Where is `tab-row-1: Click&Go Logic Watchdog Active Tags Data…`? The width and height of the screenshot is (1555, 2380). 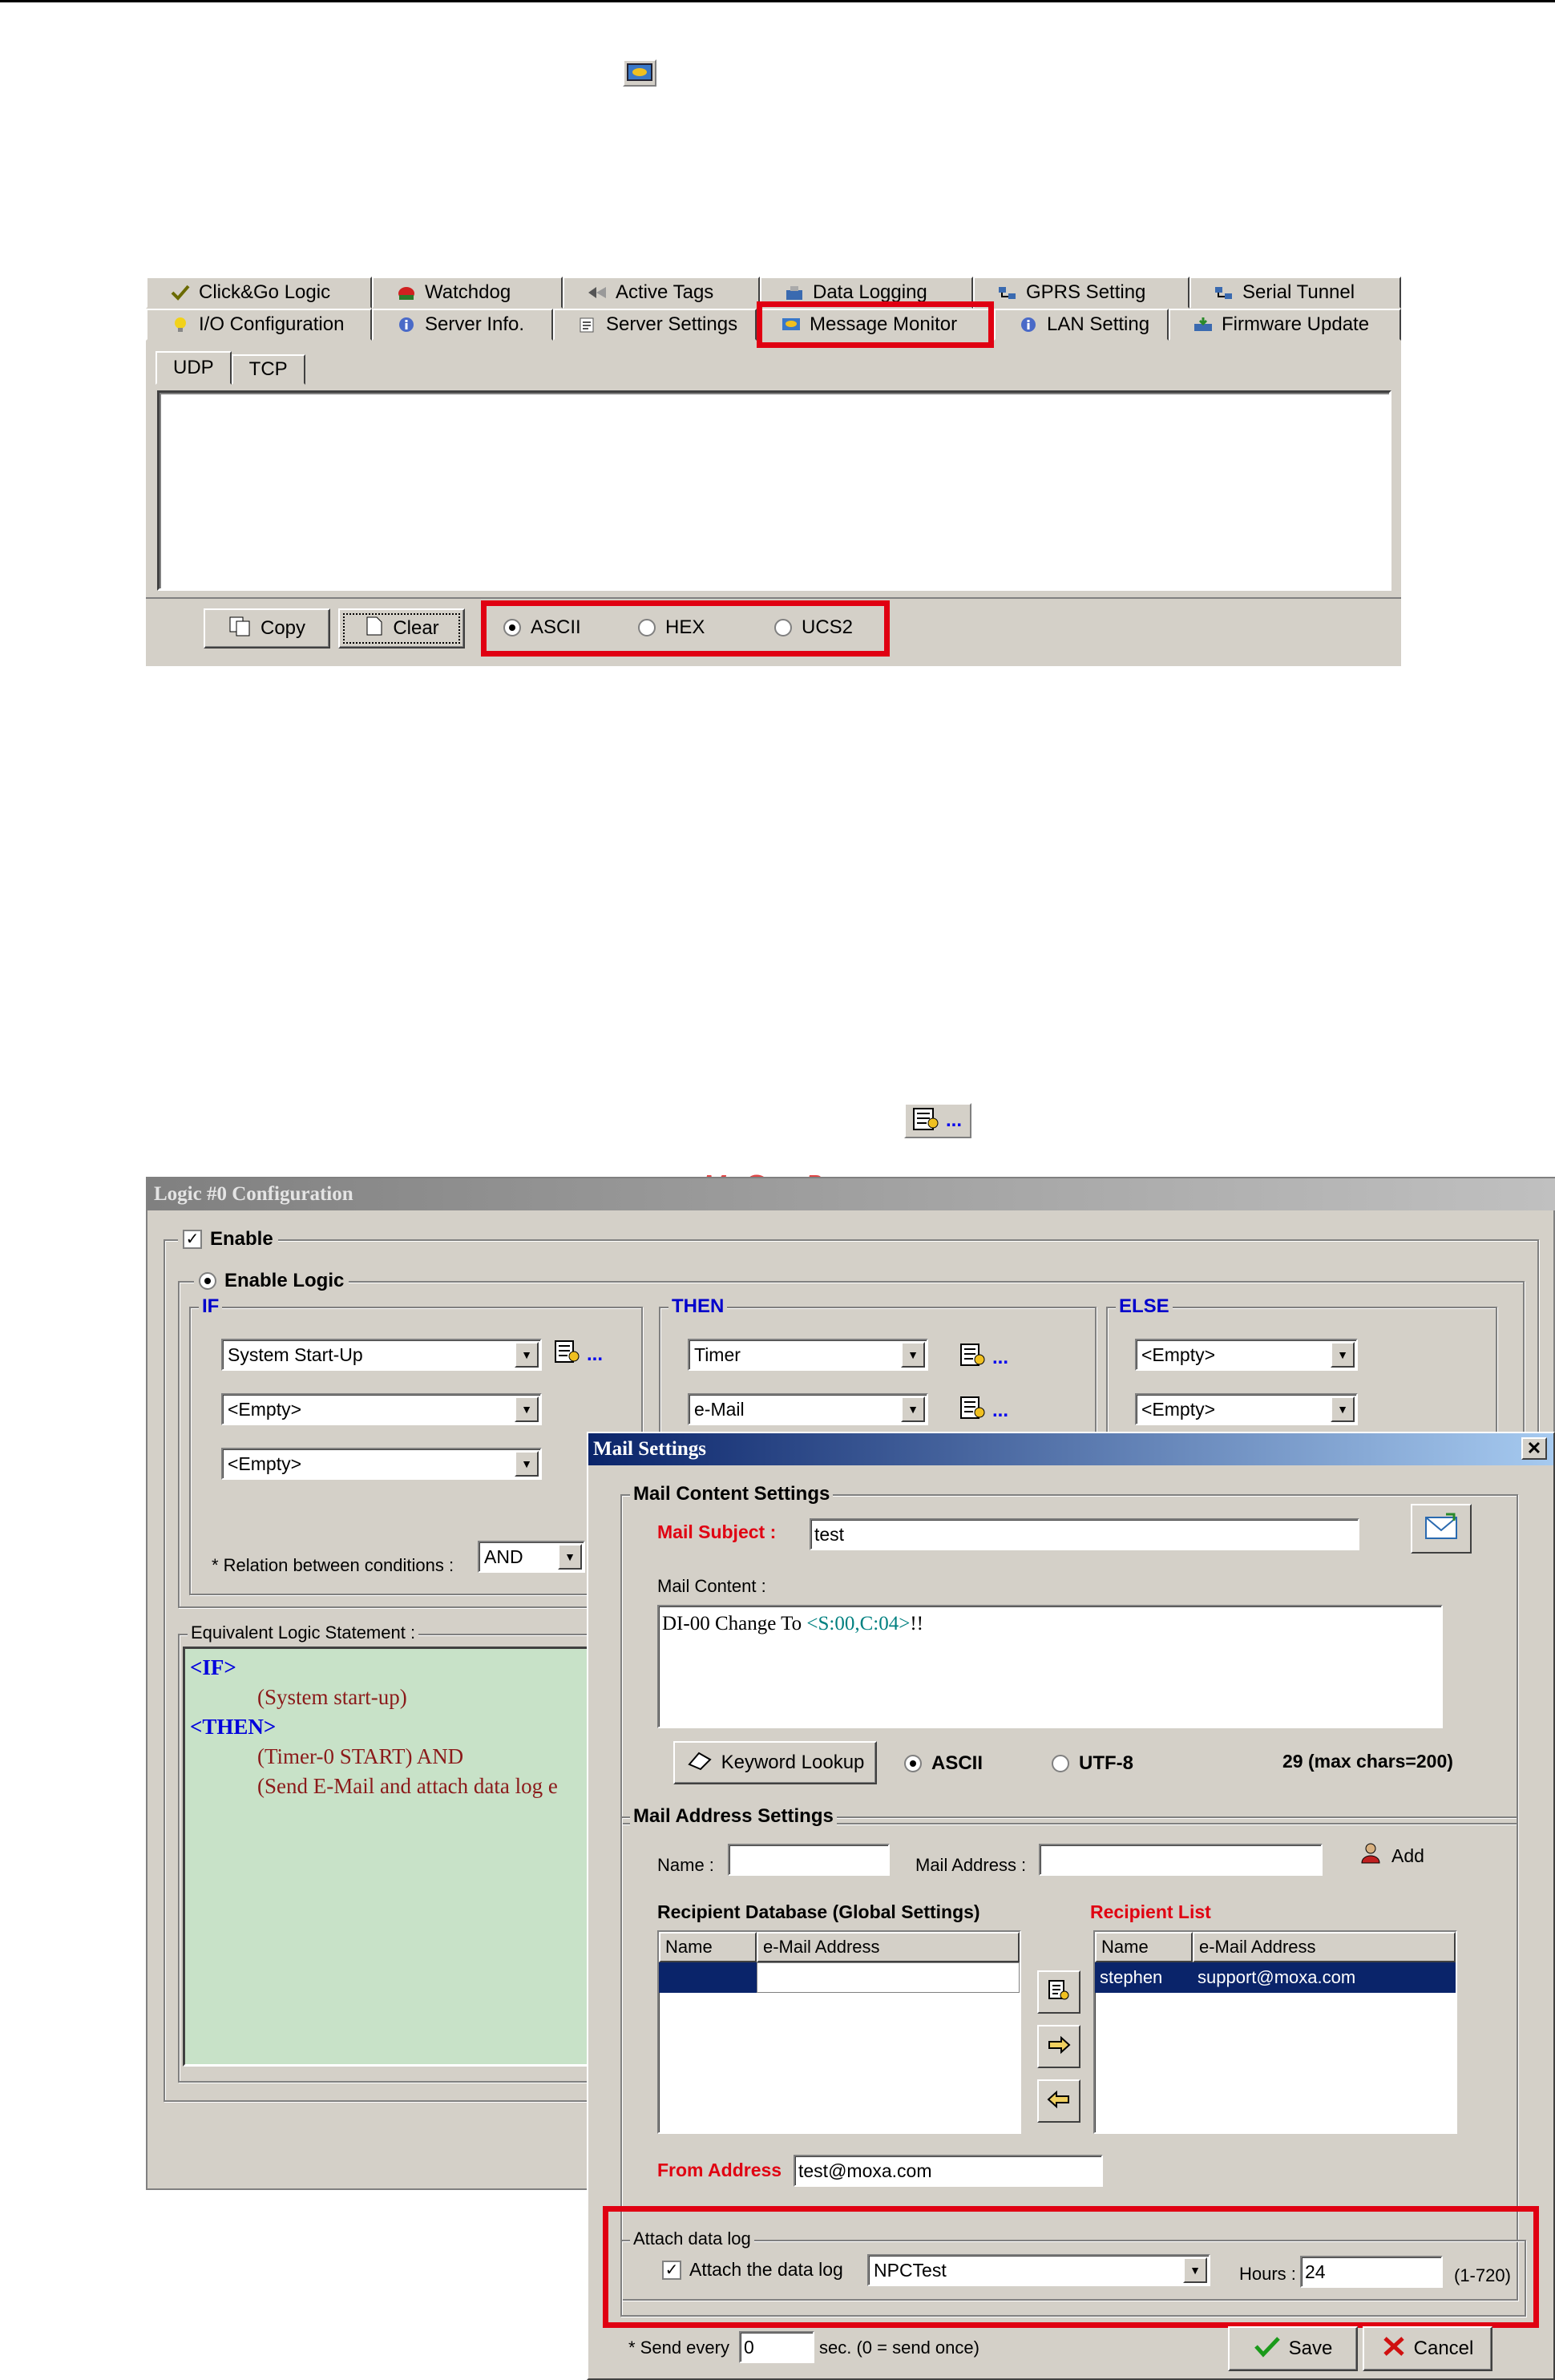 tab-row-1: Click&Go Logic Watchdog Active Tags Data… is located at coordinates (773, 293).